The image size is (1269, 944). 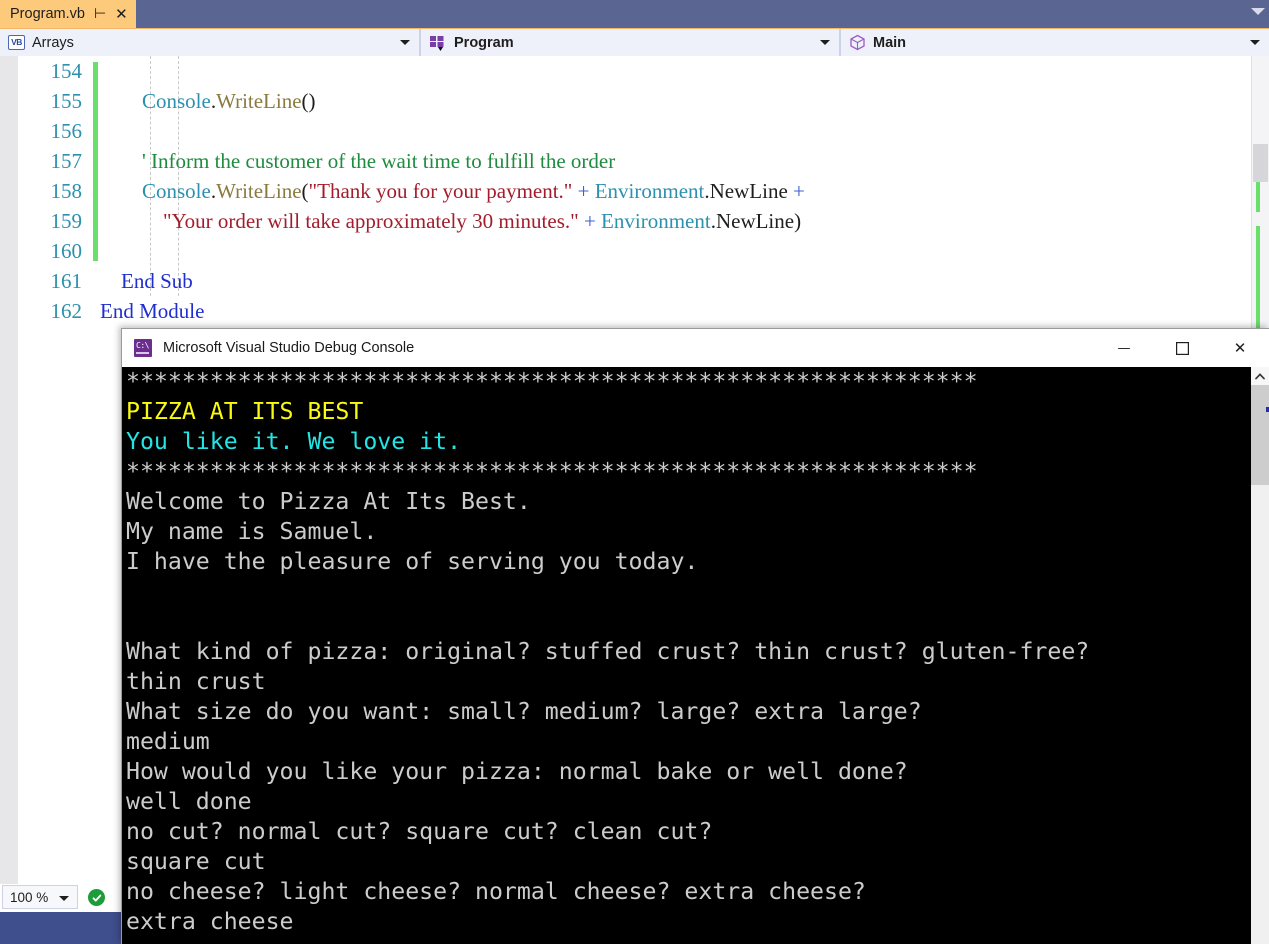 I want to click on code-token: End Sub, so click(x=157, y=281).